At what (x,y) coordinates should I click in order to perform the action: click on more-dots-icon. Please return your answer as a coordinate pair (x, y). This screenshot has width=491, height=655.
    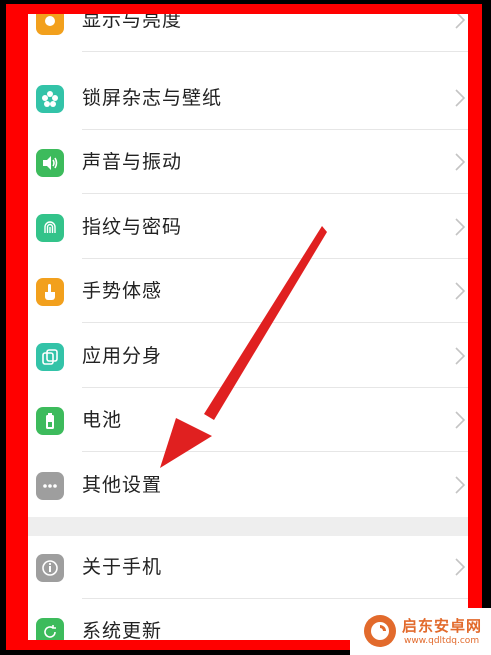
    Looking at the image, I should click on (50, 486).